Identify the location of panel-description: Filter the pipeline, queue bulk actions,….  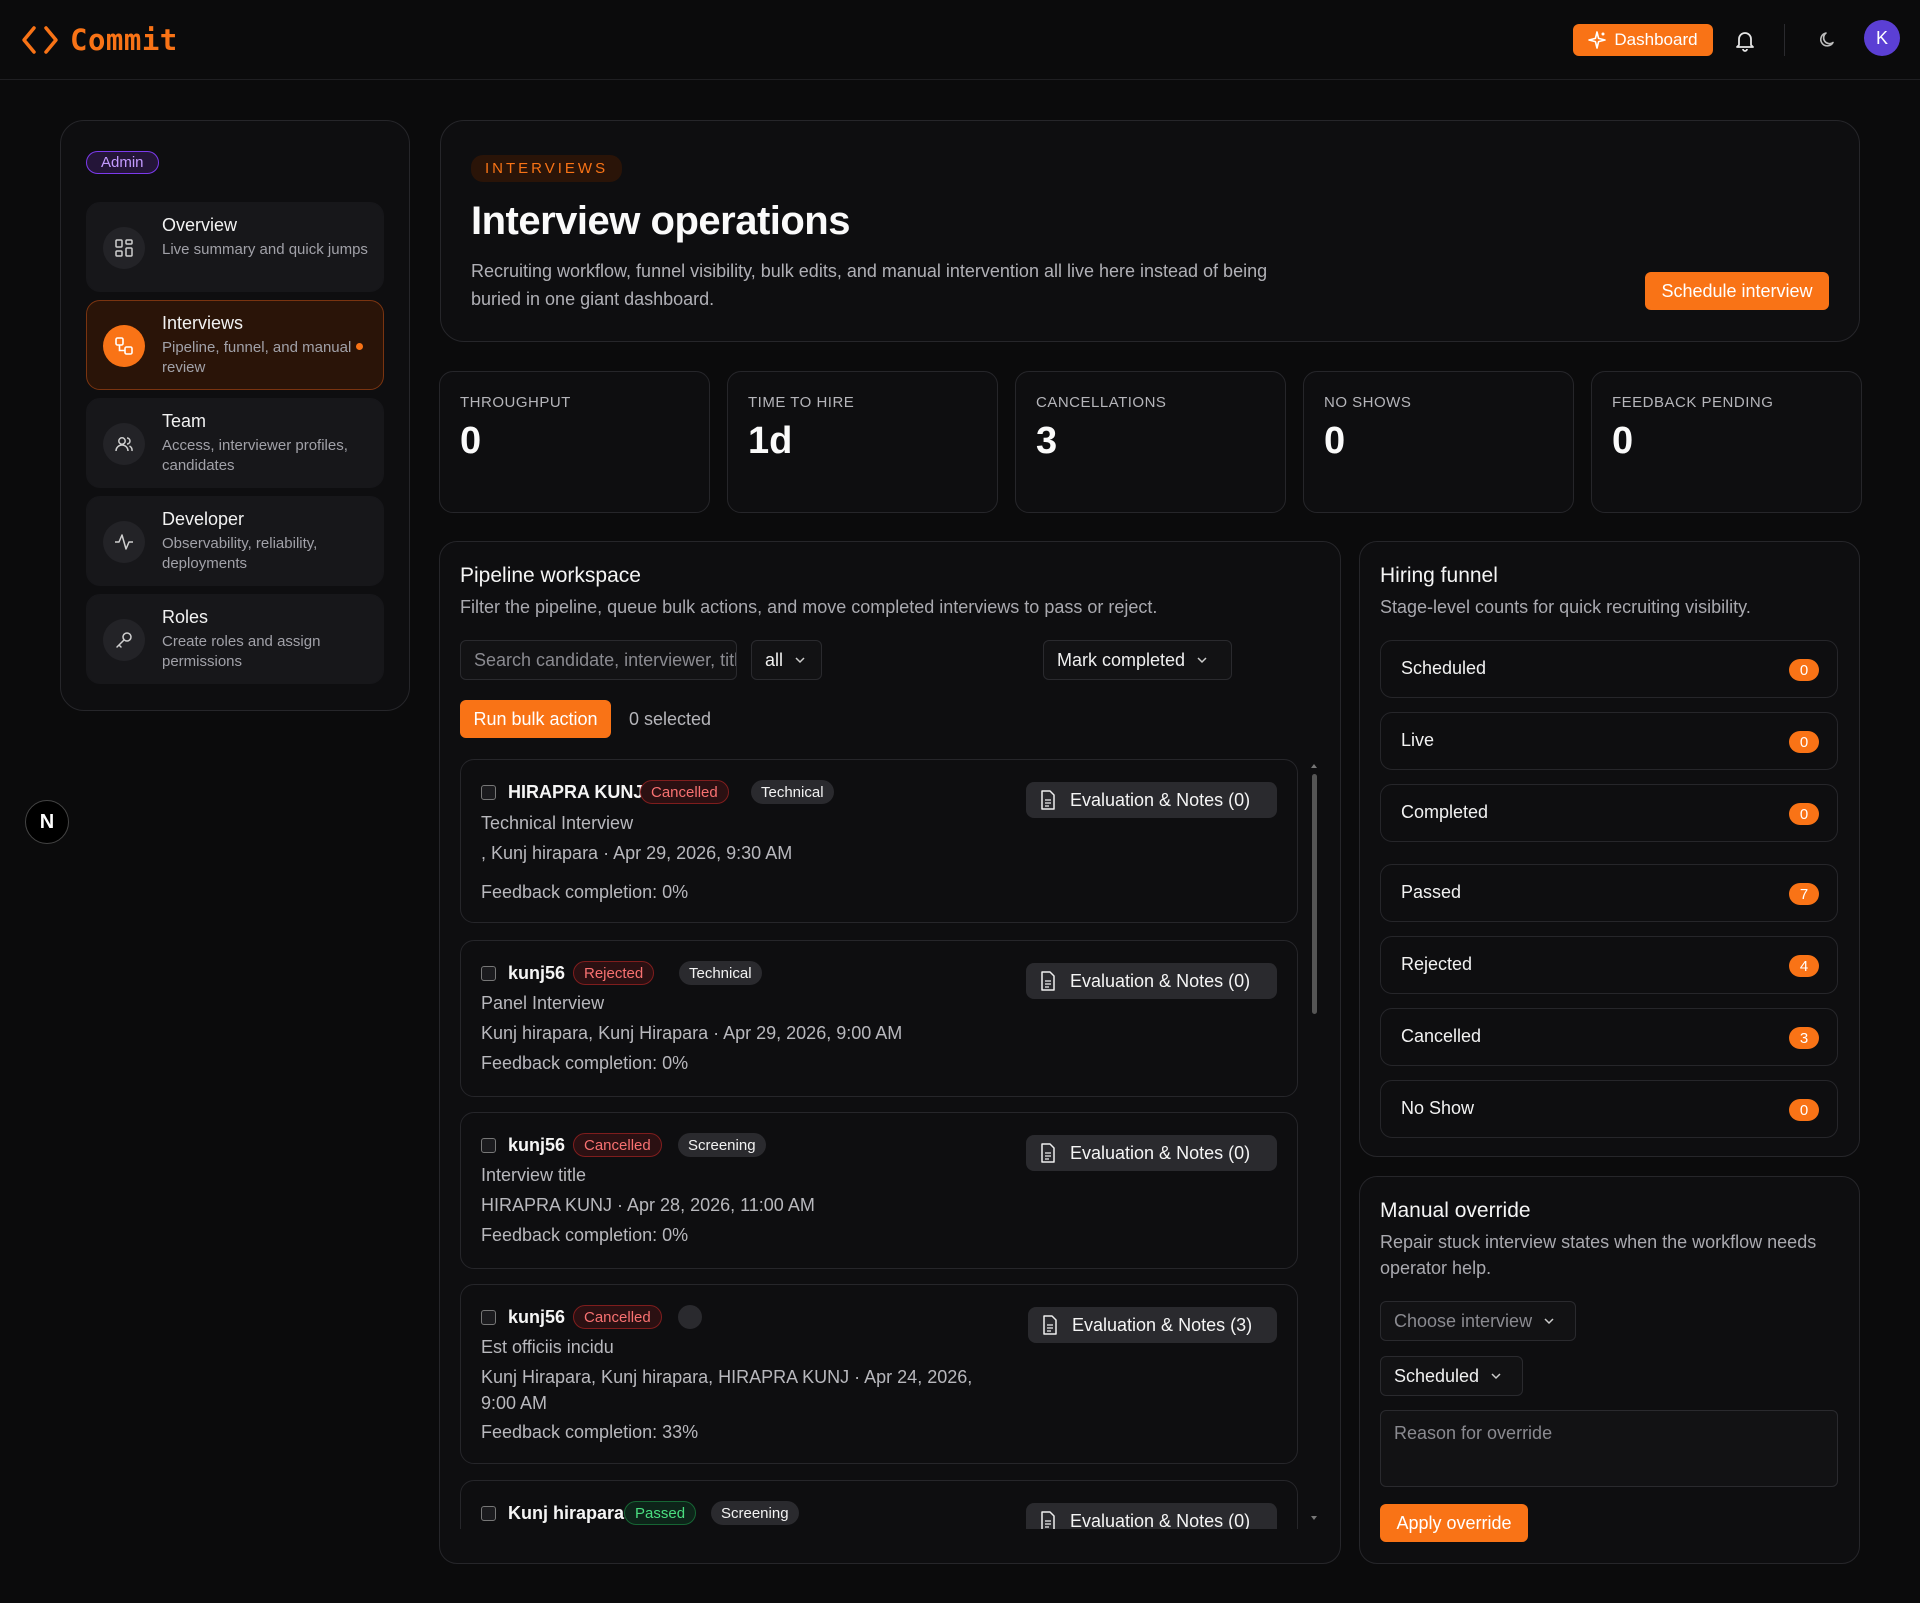
(809, 607).